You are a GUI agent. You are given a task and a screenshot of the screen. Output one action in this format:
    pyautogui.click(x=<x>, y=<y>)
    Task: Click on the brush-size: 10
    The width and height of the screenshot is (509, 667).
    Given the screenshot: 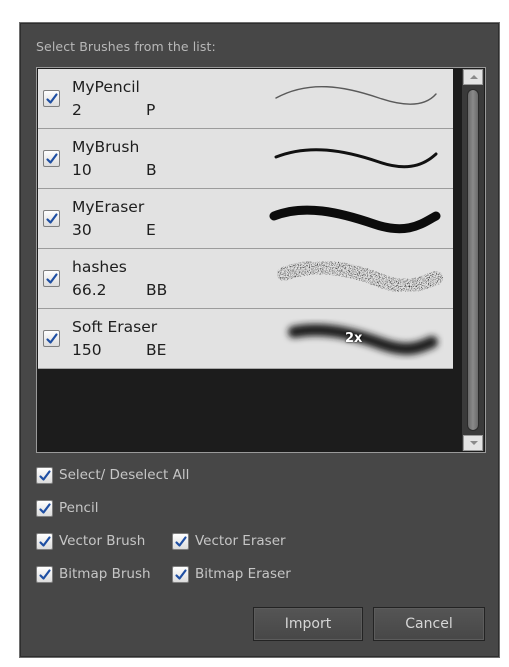 What is the action you would take?
    pyautogui.click(x=82, y=170)
    